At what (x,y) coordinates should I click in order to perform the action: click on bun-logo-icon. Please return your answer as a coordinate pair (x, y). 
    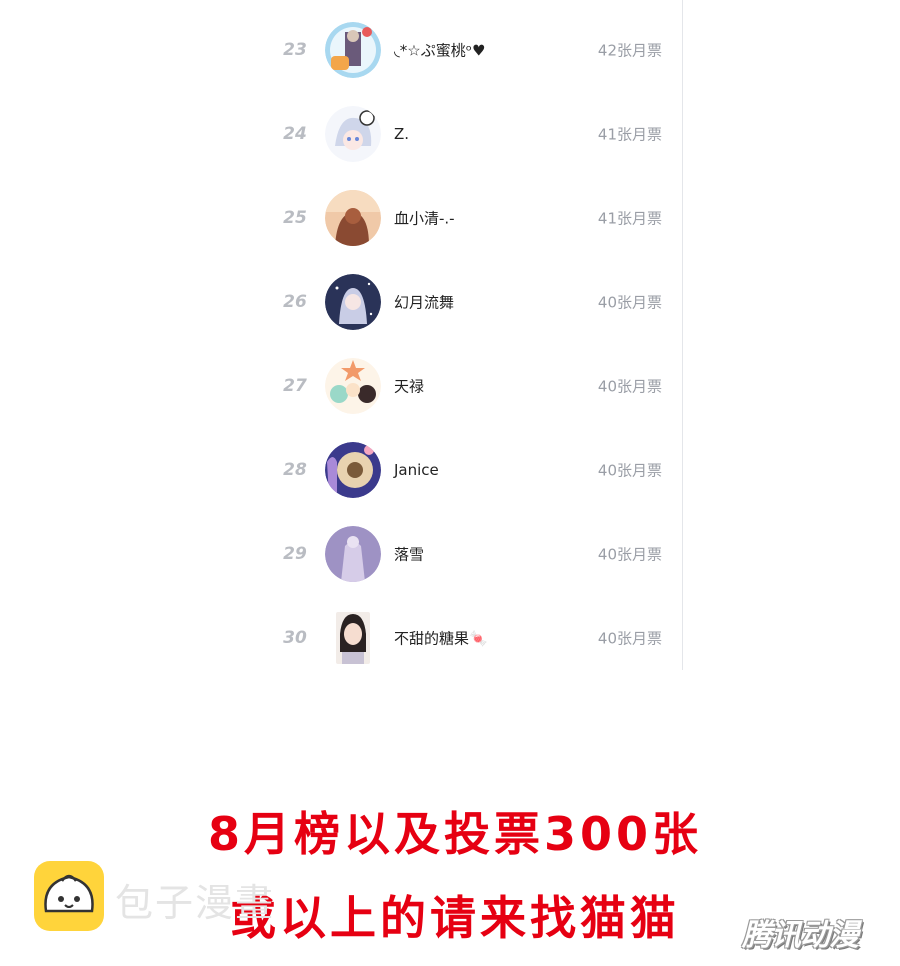
    Looking at the image, I should click on (69, 896).